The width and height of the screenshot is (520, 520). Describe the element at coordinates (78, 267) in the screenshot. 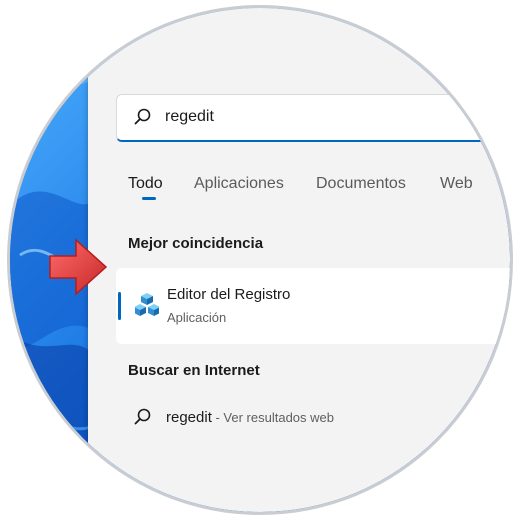

I see `red-arrow-icon` at that location.